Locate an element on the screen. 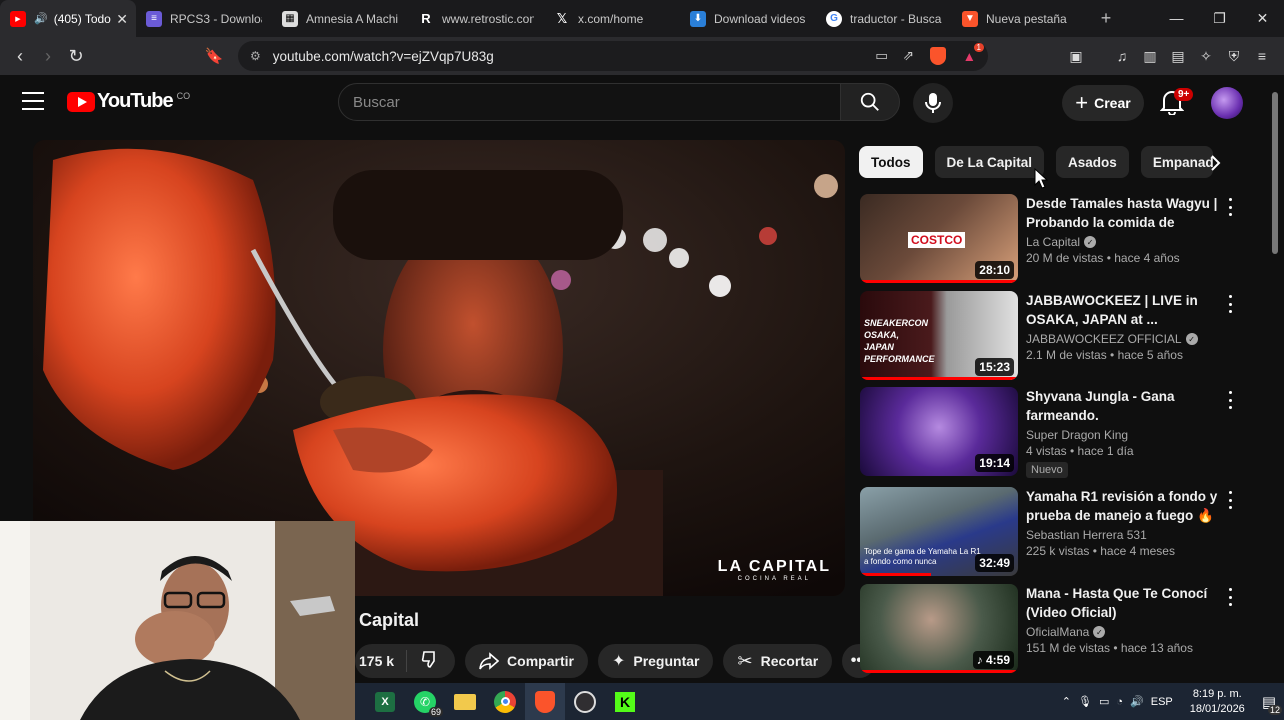 The width and height of the screenshot is (1284, 720). search-icon is located at coordinates (869, 101).